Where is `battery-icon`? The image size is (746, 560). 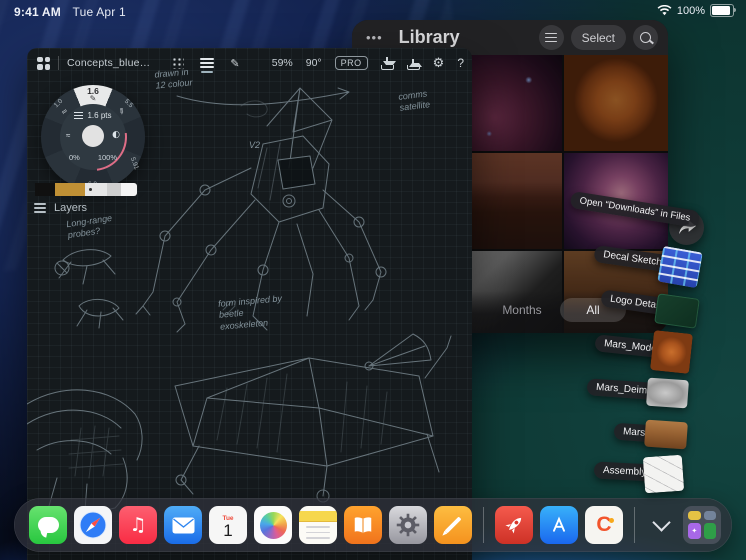
battery-icon is located at coordinates (723, 10).